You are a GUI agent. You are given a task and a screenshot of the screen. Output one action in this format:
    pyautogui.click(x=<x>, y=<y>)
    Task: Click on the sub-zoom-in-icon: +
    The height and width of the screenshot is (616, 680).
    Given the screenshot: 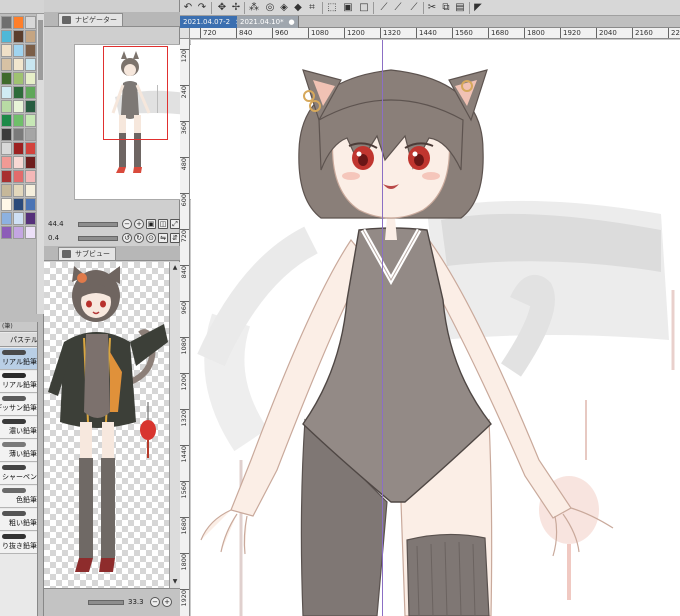 What is the action you would take?
    pyautogui.click(x=167, y=602)
    